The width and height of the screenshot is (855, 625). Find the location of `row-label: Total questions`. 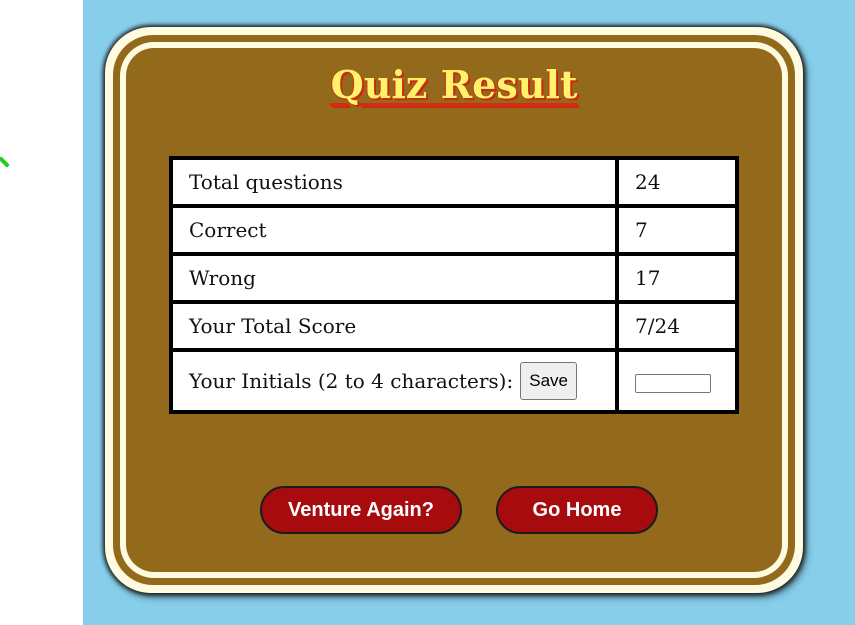

row-label: Total questions is located at coordinates (394, 182).